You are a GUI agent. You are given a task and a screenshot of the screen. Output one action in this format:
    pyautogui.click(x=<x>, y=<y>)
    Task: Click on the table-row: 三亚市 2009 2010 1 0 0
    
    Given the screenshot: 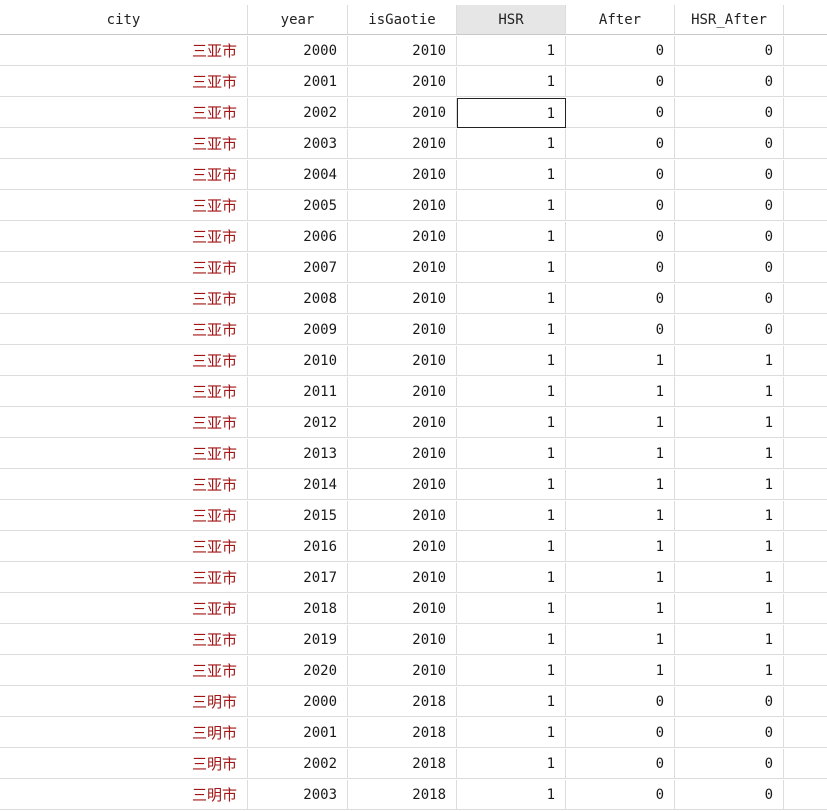 What is the action you would take?
    pyautogui.click(x=413, y=330)
    